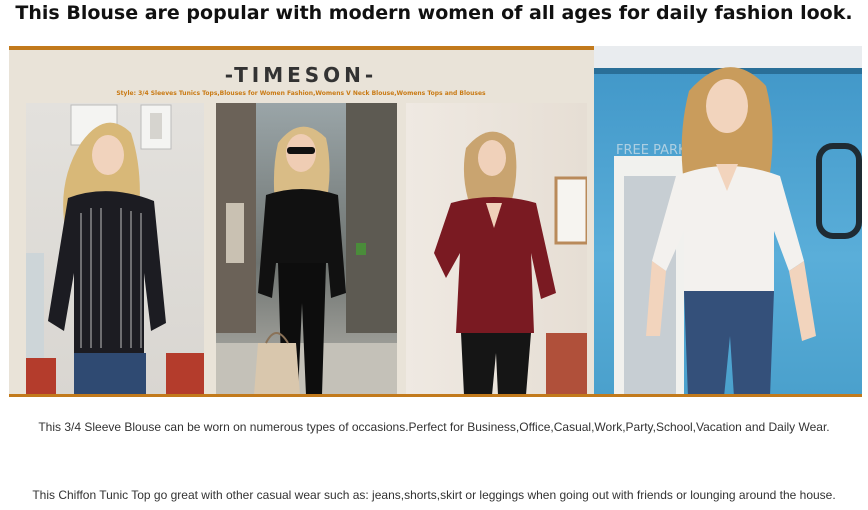 Image resolution: width=868 pixels, height=510 pixels. I want to click on model-burgundy-blouse-photo, so click(496, 249).